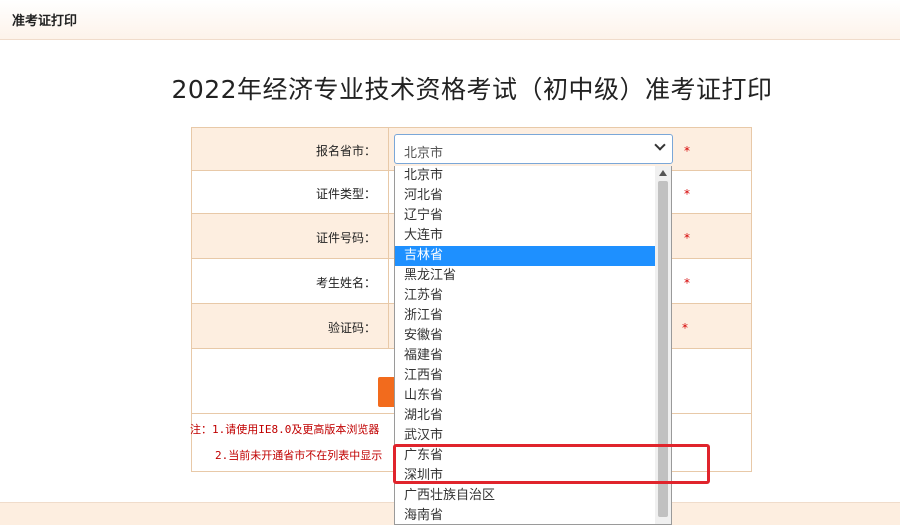 This screenshot has width=900, height=525. Describe the element at coordinates (533, 149) in the screenshot. I see `province-select: 北京市` at that location.